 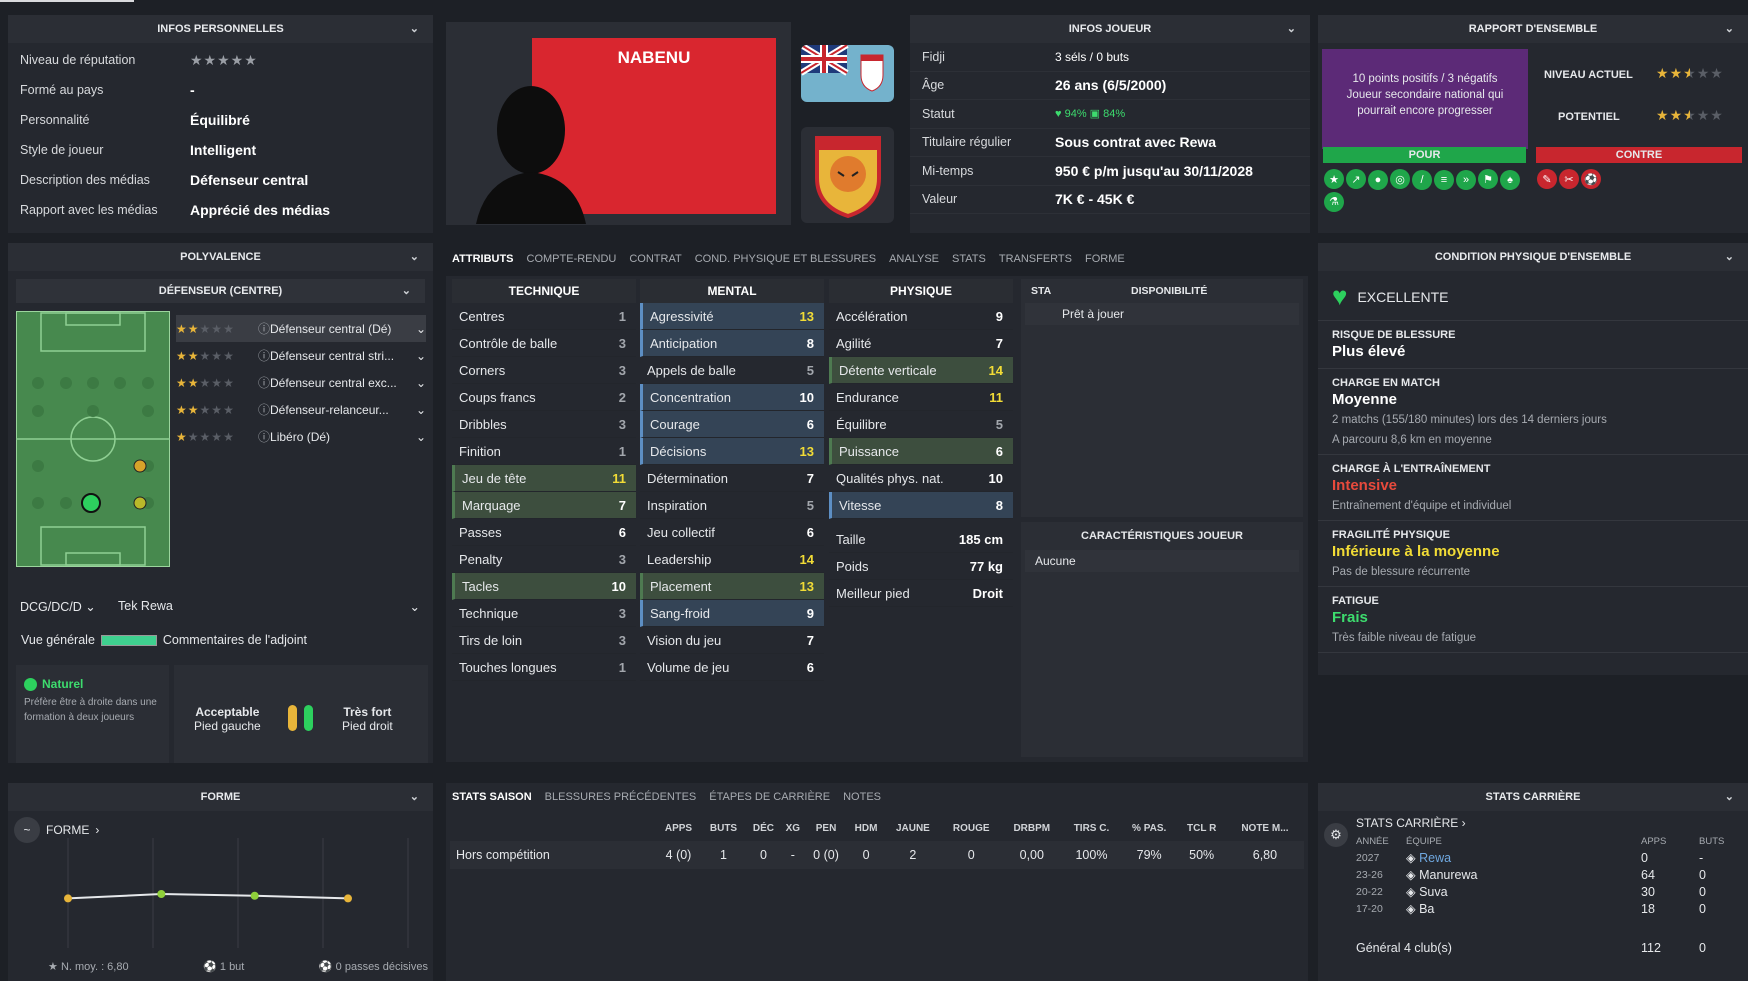 I want to click on attribute-row: Coups francs 2, so click(x=544, y=397).